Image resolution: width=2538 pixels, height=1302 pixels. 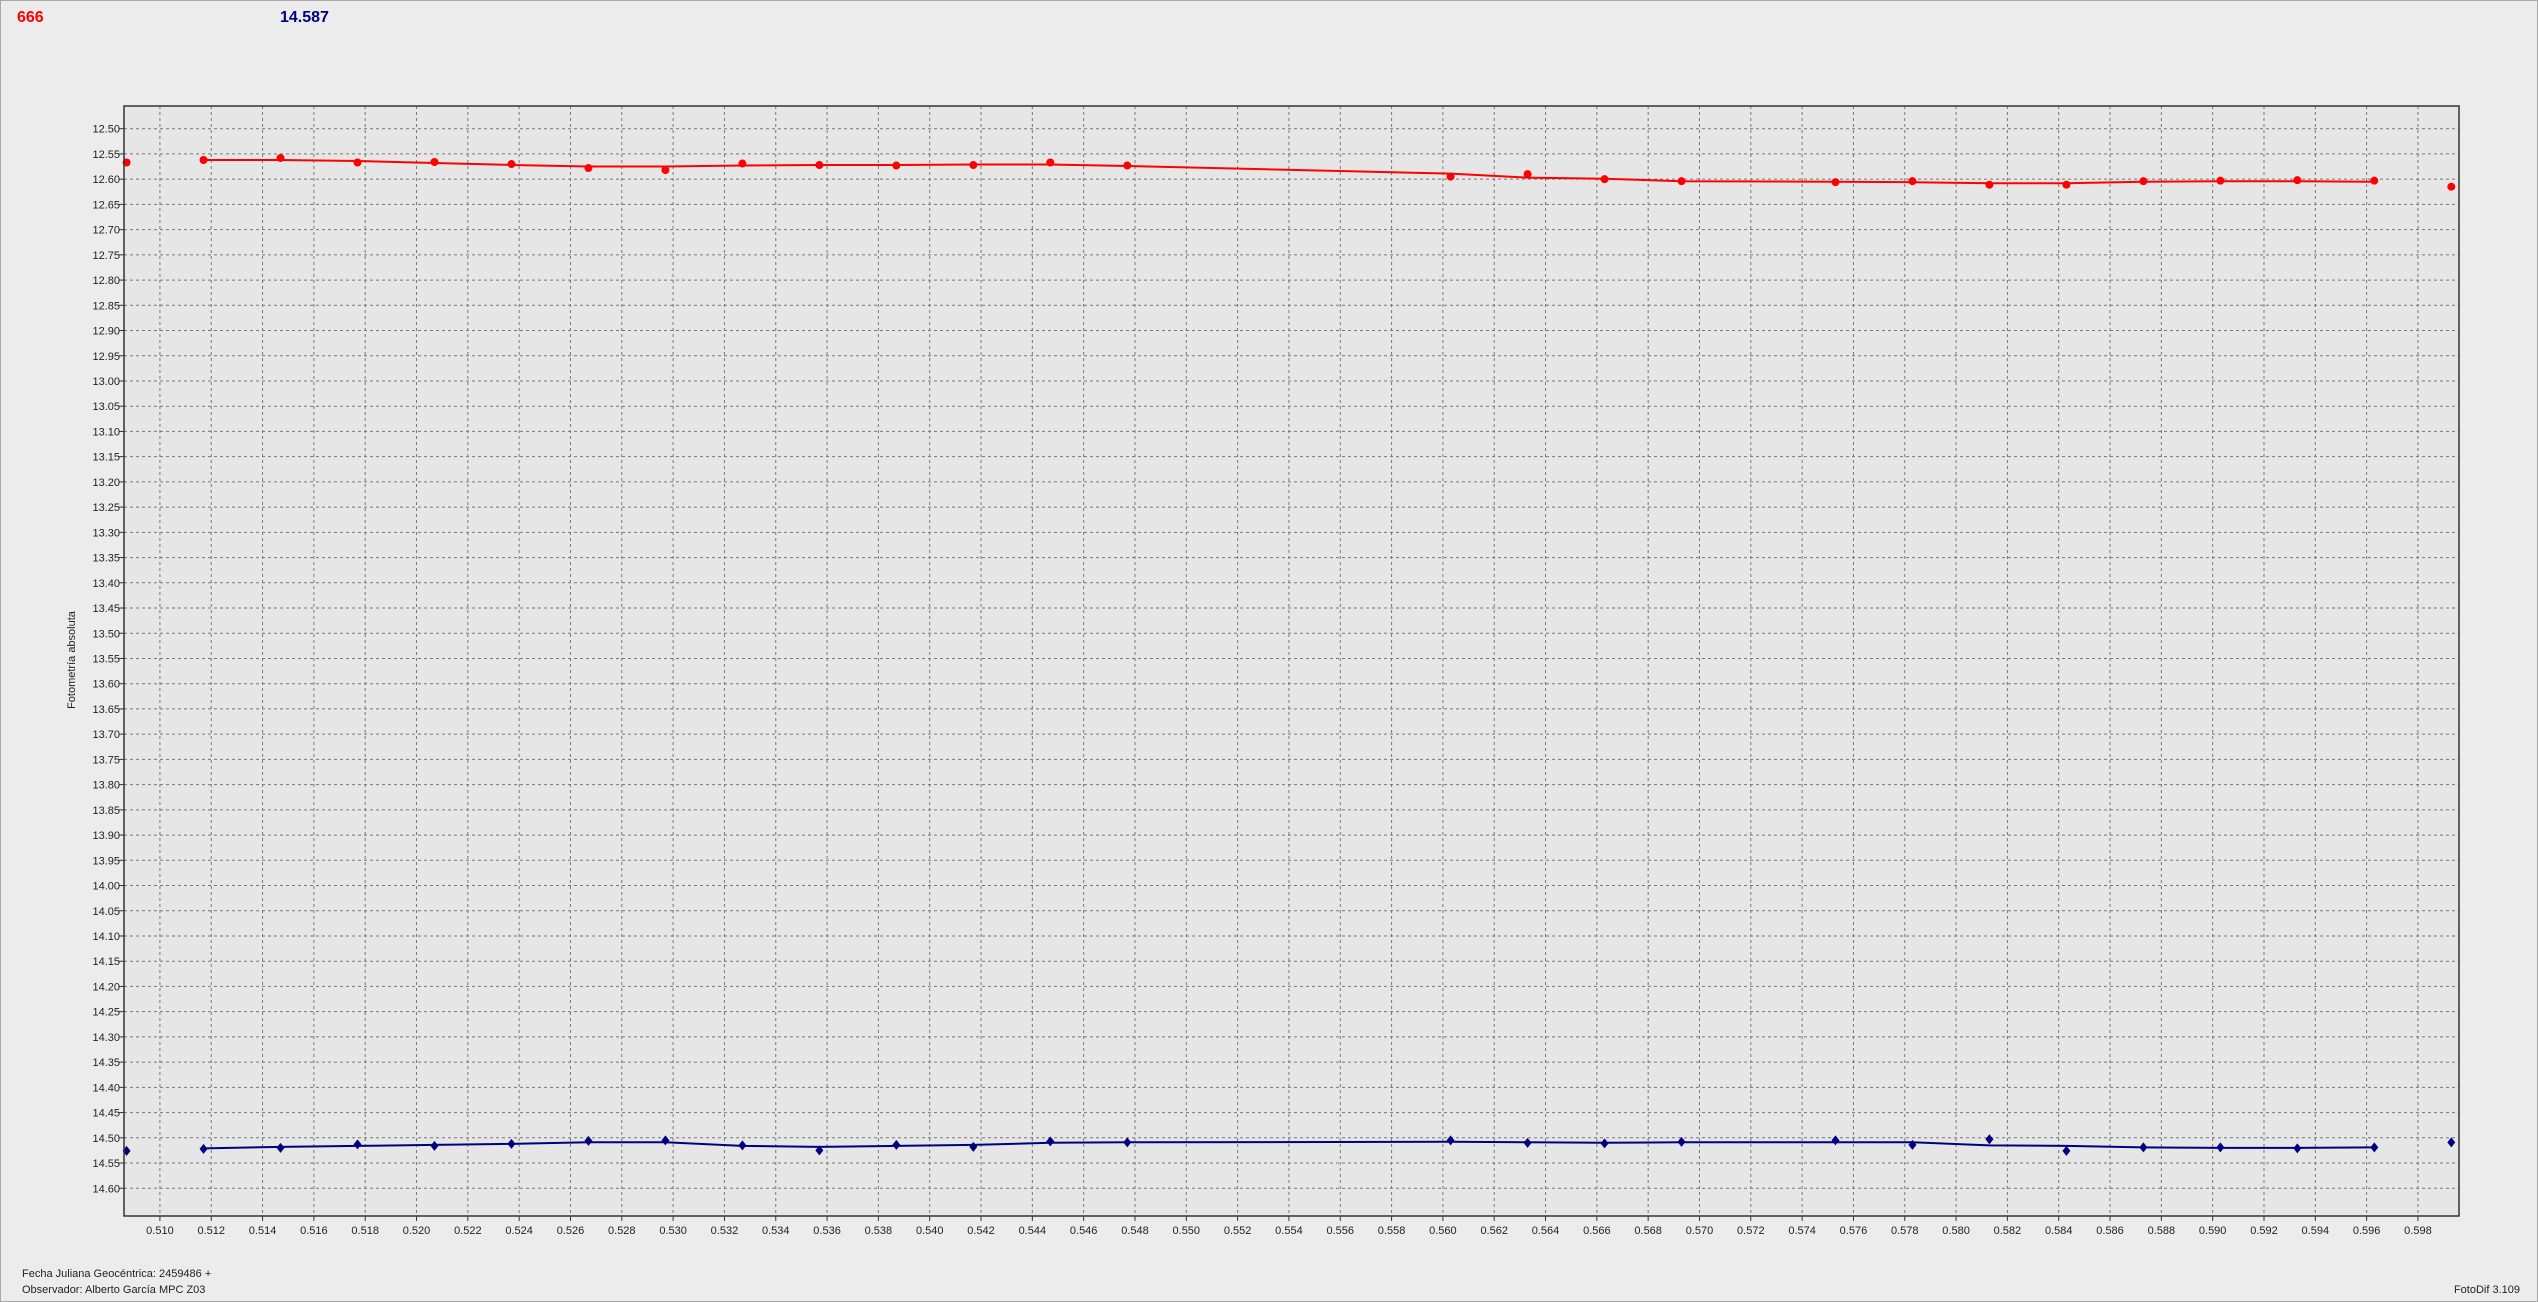 I want to click on x-tick-label: 0.582, so click(x=2008, y=1231).